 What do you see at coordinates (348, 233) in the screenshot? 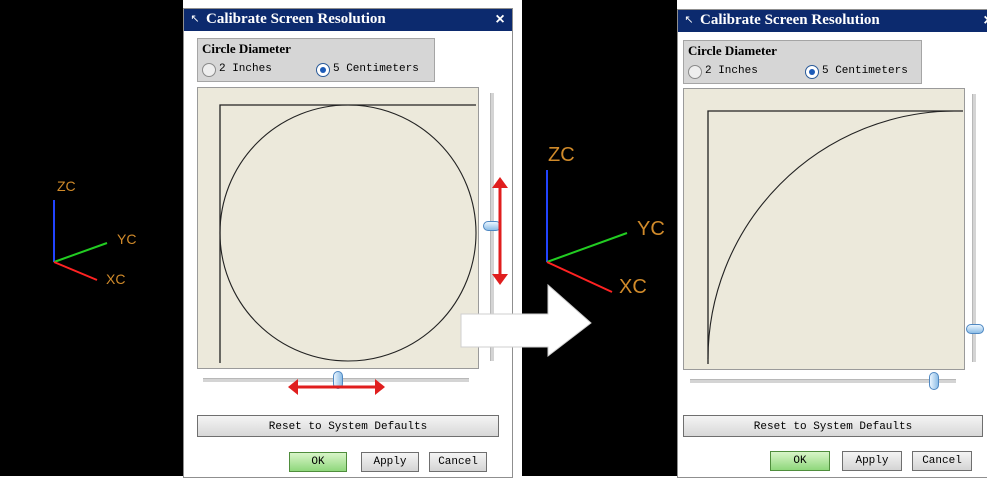
I see `calibration-circle-icon` at bounding box center [348, 233].